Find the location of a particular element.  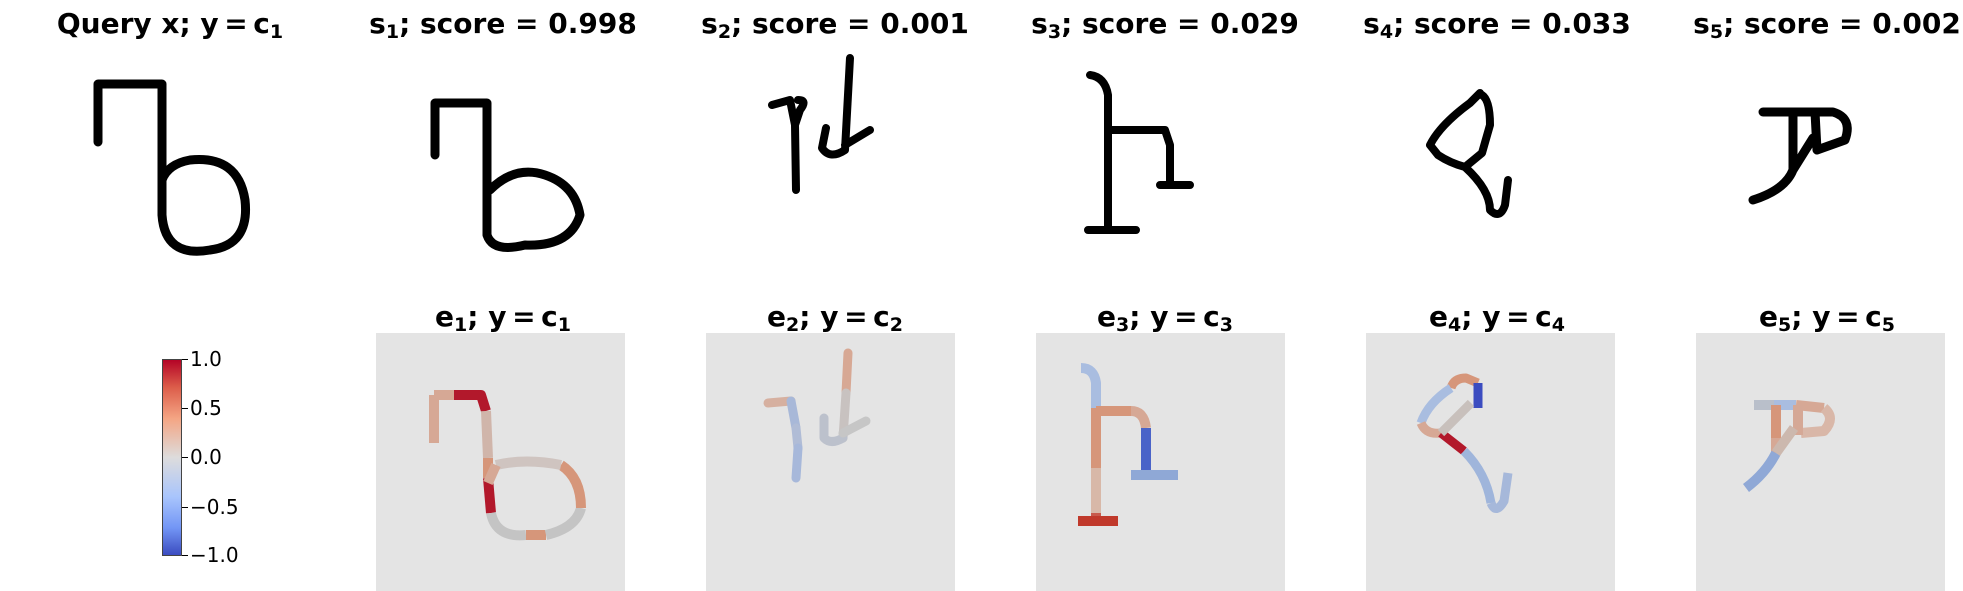

support-2-glyph is located at coordinates (821, 124).